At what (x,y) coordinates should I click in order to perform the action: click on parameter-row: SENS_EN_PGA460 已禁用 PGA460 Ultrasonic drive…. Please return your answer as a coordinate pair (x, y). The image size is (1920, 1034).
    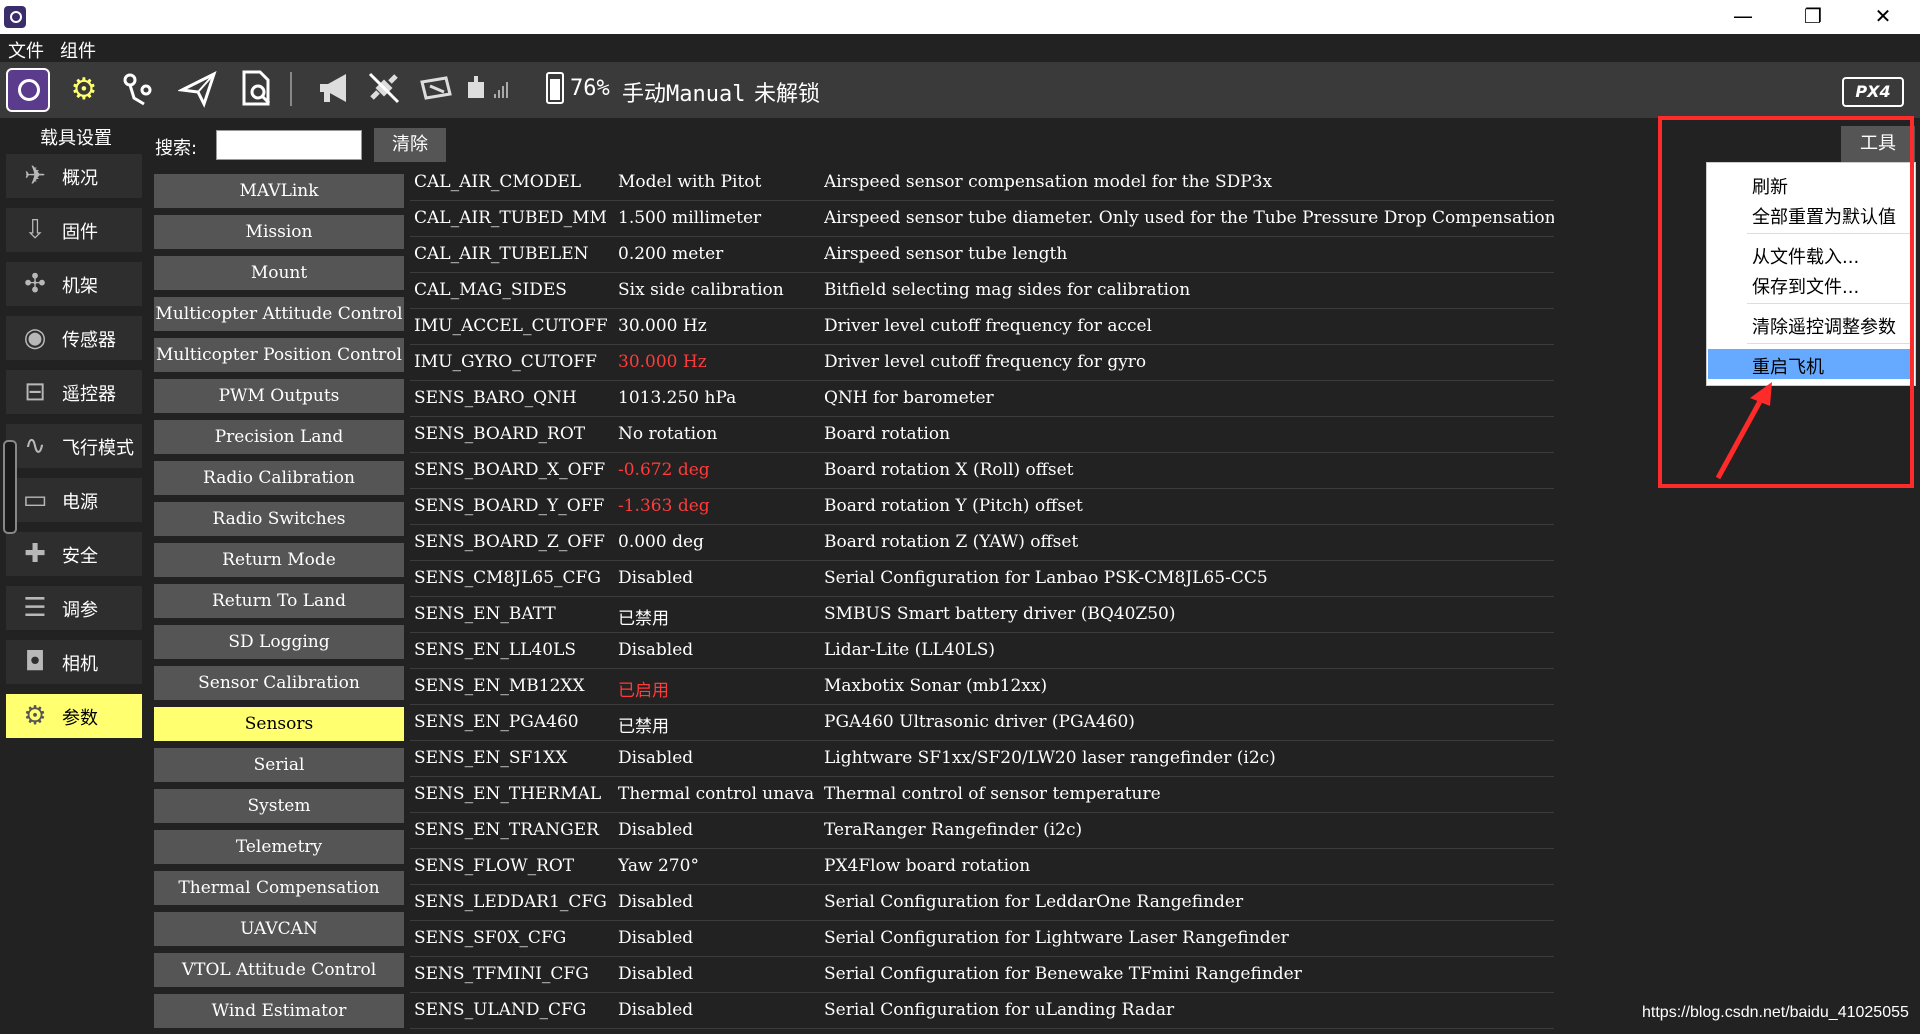
    Looking at the image, I should click on (982, 722).